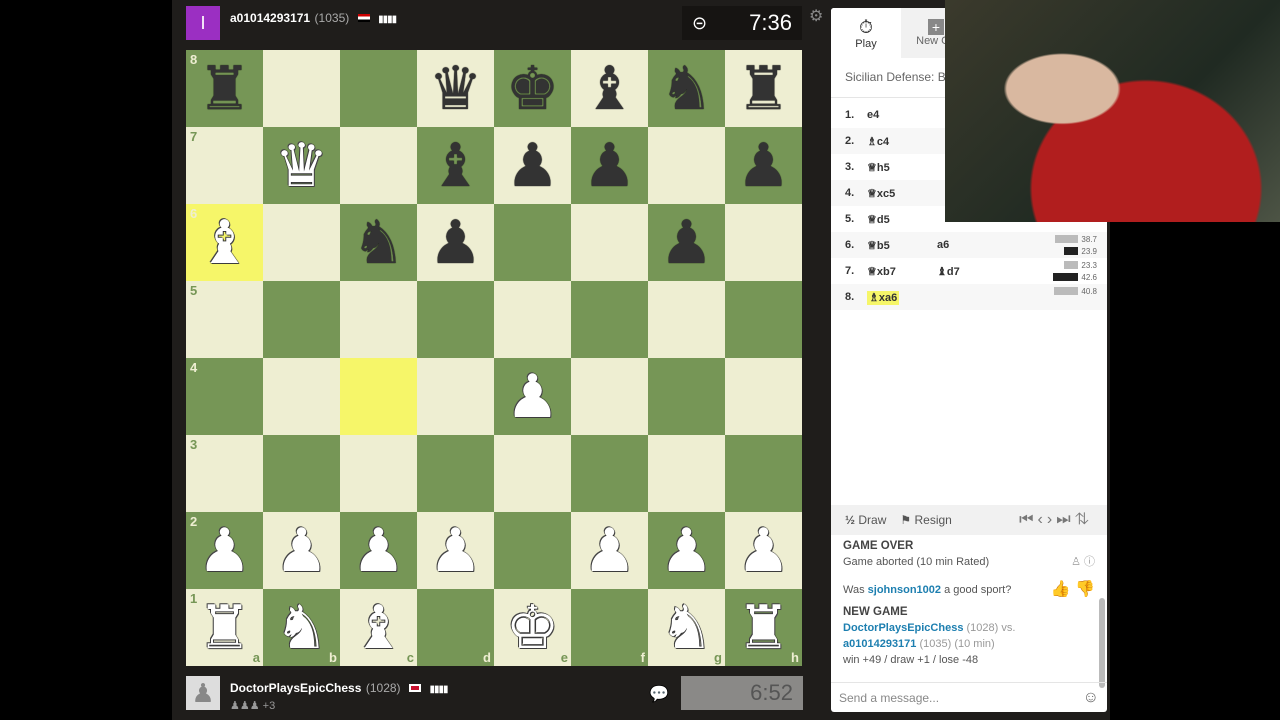  What do you see at coordinates (1085, 589) in the screenshot?
I see `thumbs-down-icon: 👎` at bounding box center [1085, 589].